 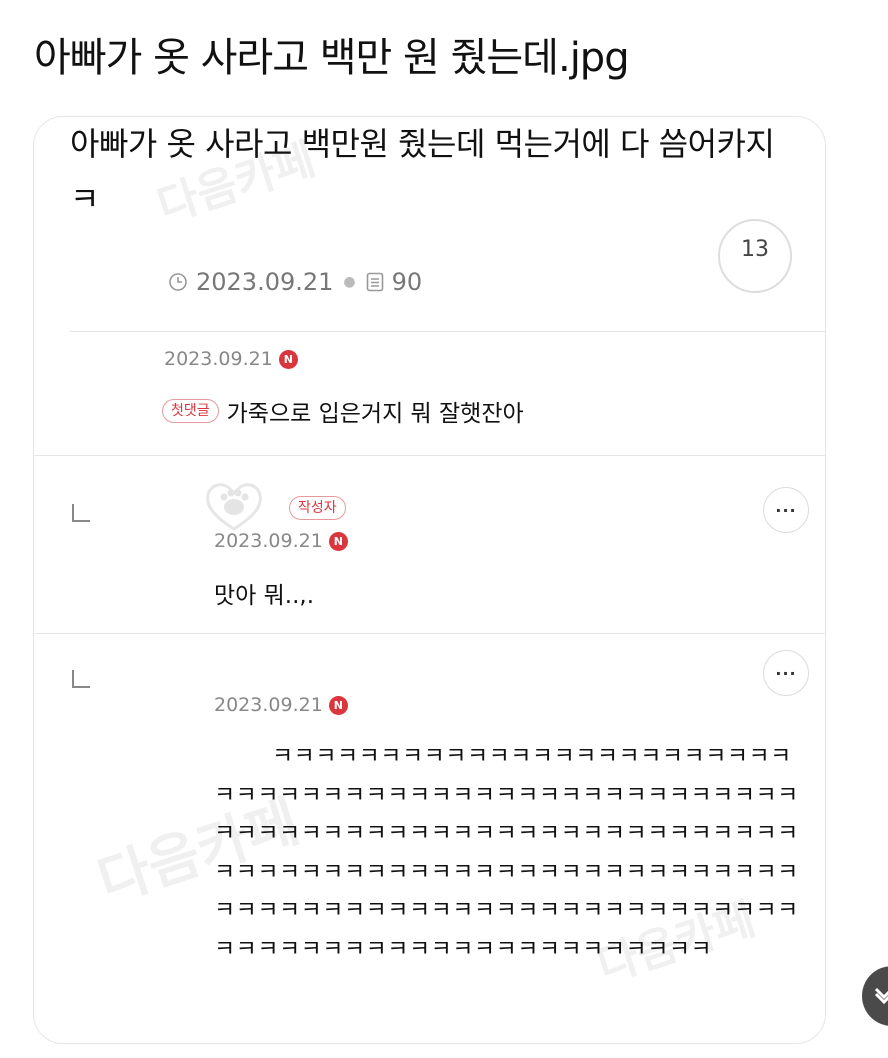 What do you see at coordinates (264, 596) in the screenshot?
I see `comment-text: 맛아 뭐..,.` at bounding box center [264, 596].